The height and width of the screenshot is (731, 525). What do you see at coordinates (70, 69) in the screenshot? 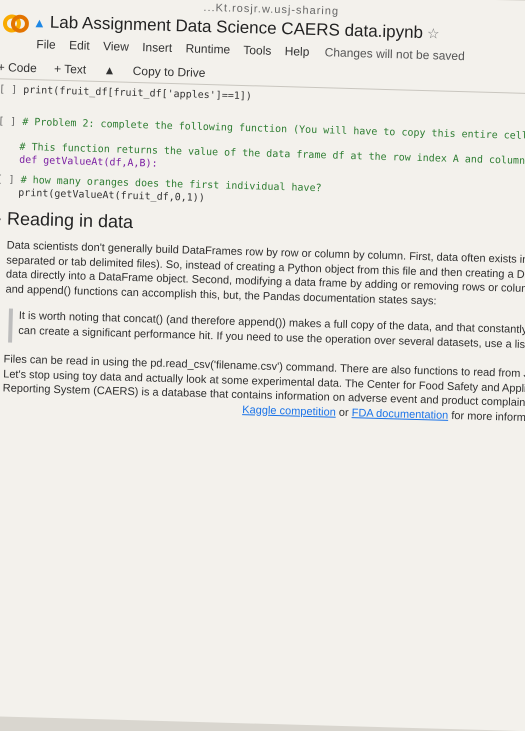
I see `add-text-button: + Text` at bounding box center [70, 69].